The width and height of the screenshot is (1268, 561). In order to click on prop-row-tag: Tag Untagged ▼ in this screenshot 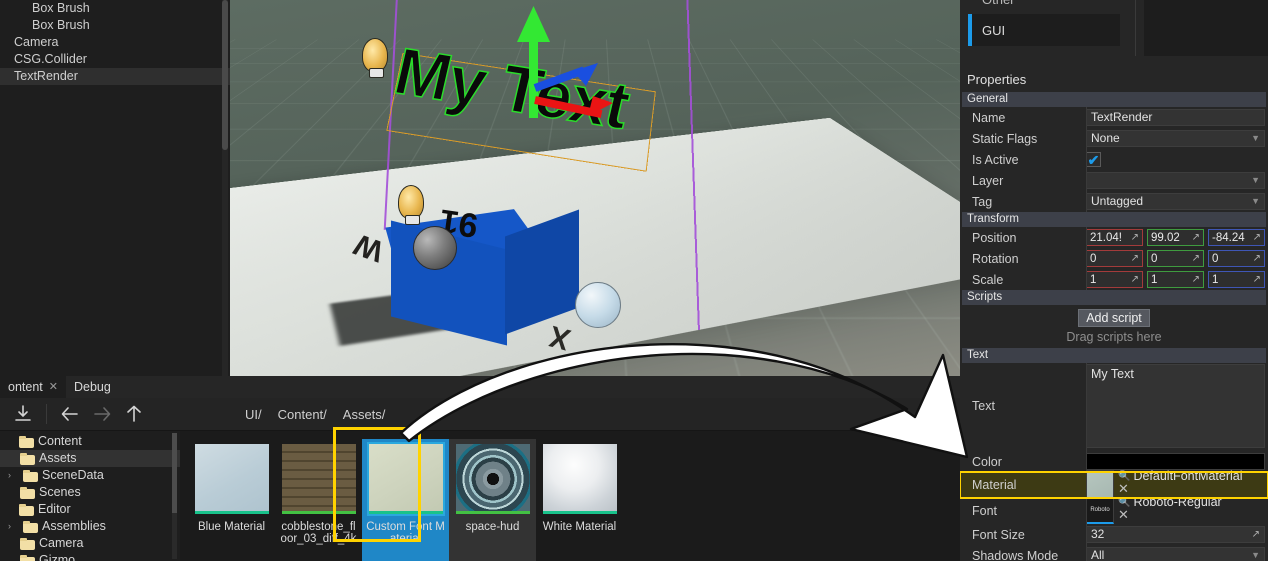, I will do `click(1114, 201)`.